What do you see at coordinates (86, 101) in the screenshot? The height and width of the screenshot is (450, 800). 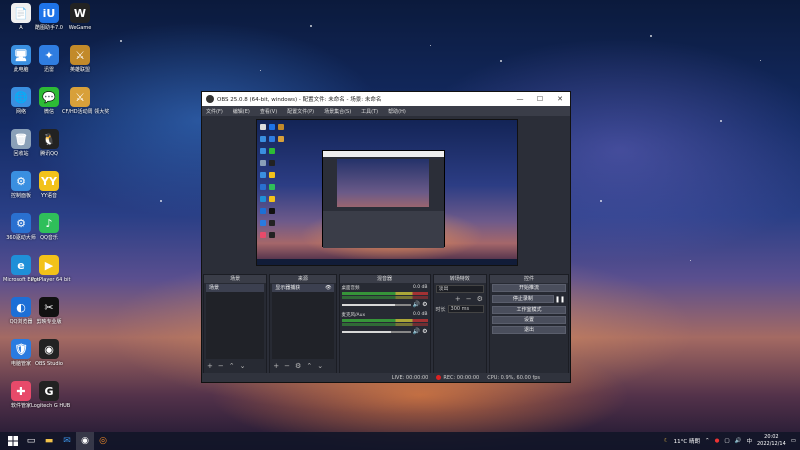 I see `desktop-shortcut: ⚔ CF/HD活动周 领大奖` at bounding box center [86, 101].